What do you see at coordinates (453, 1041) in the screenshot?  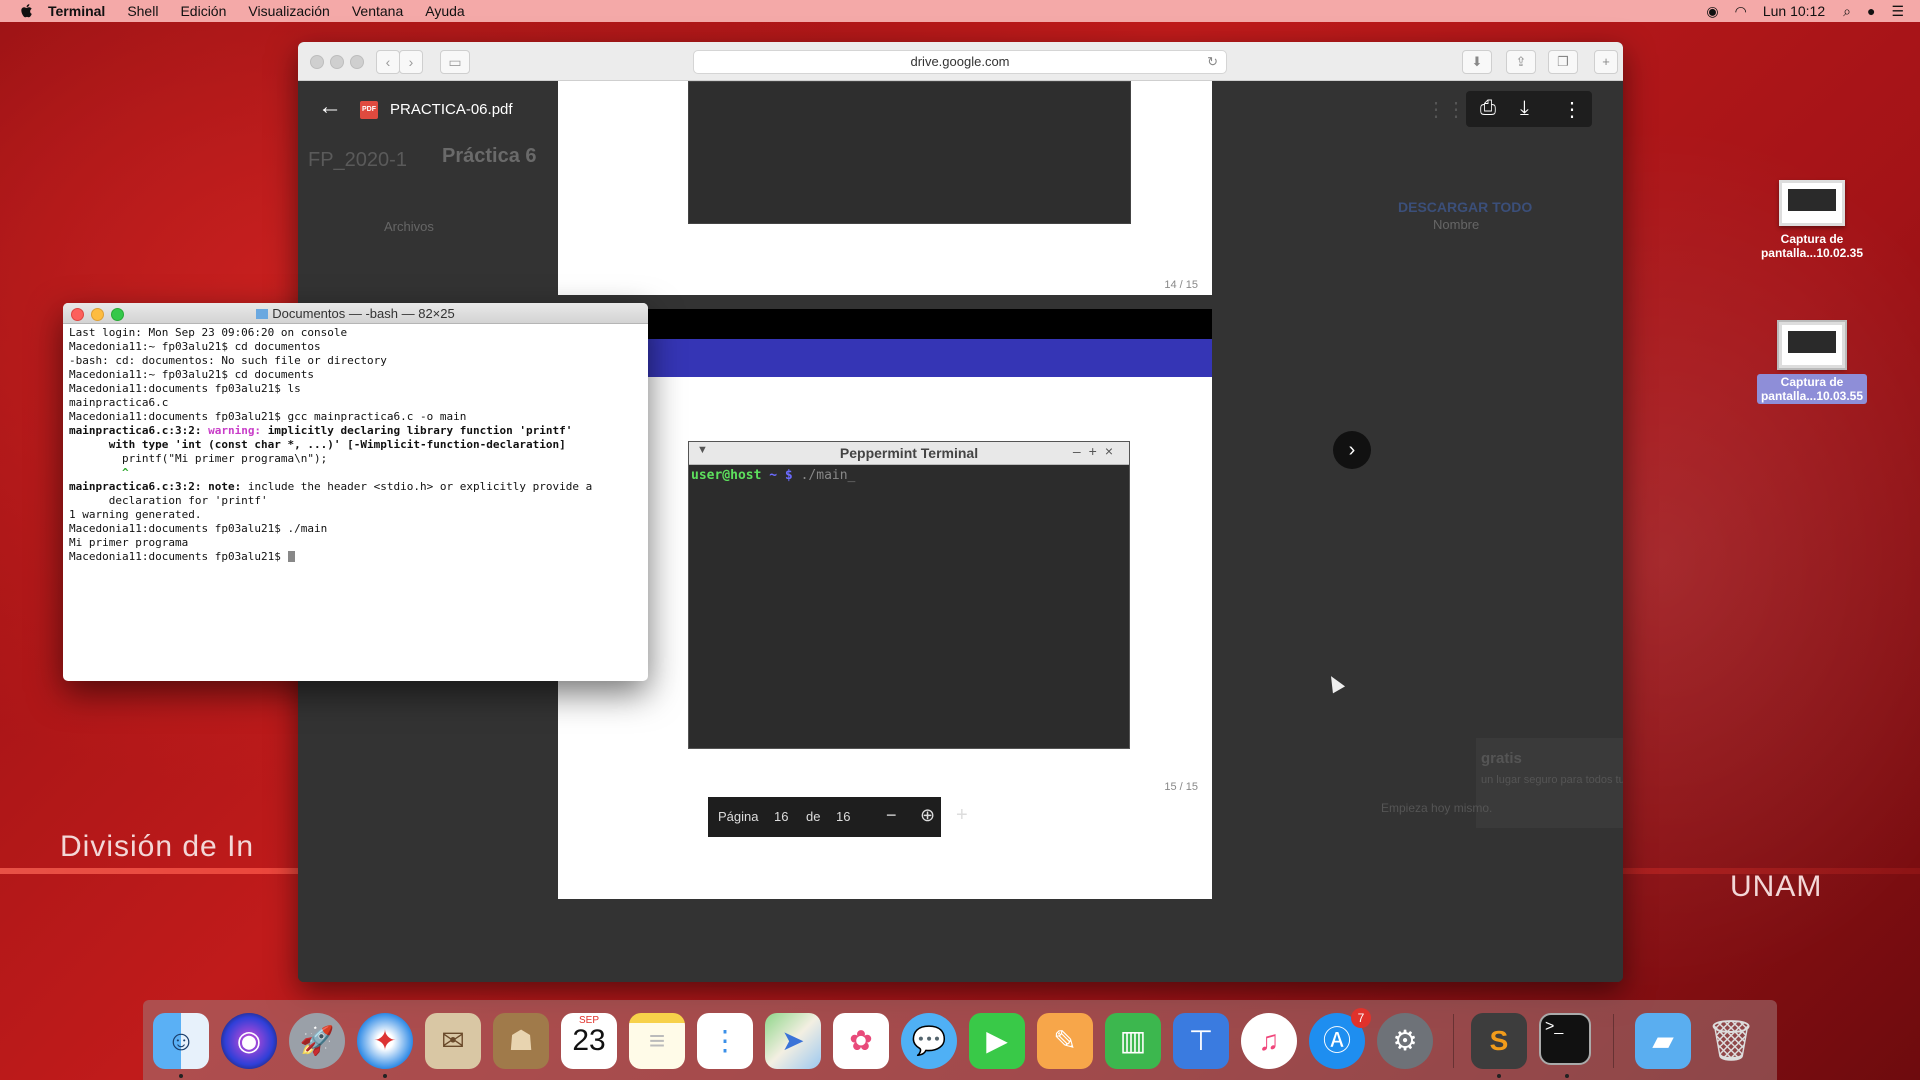 I see `mail-icon: ✉` at bounding box center [453, 1041].